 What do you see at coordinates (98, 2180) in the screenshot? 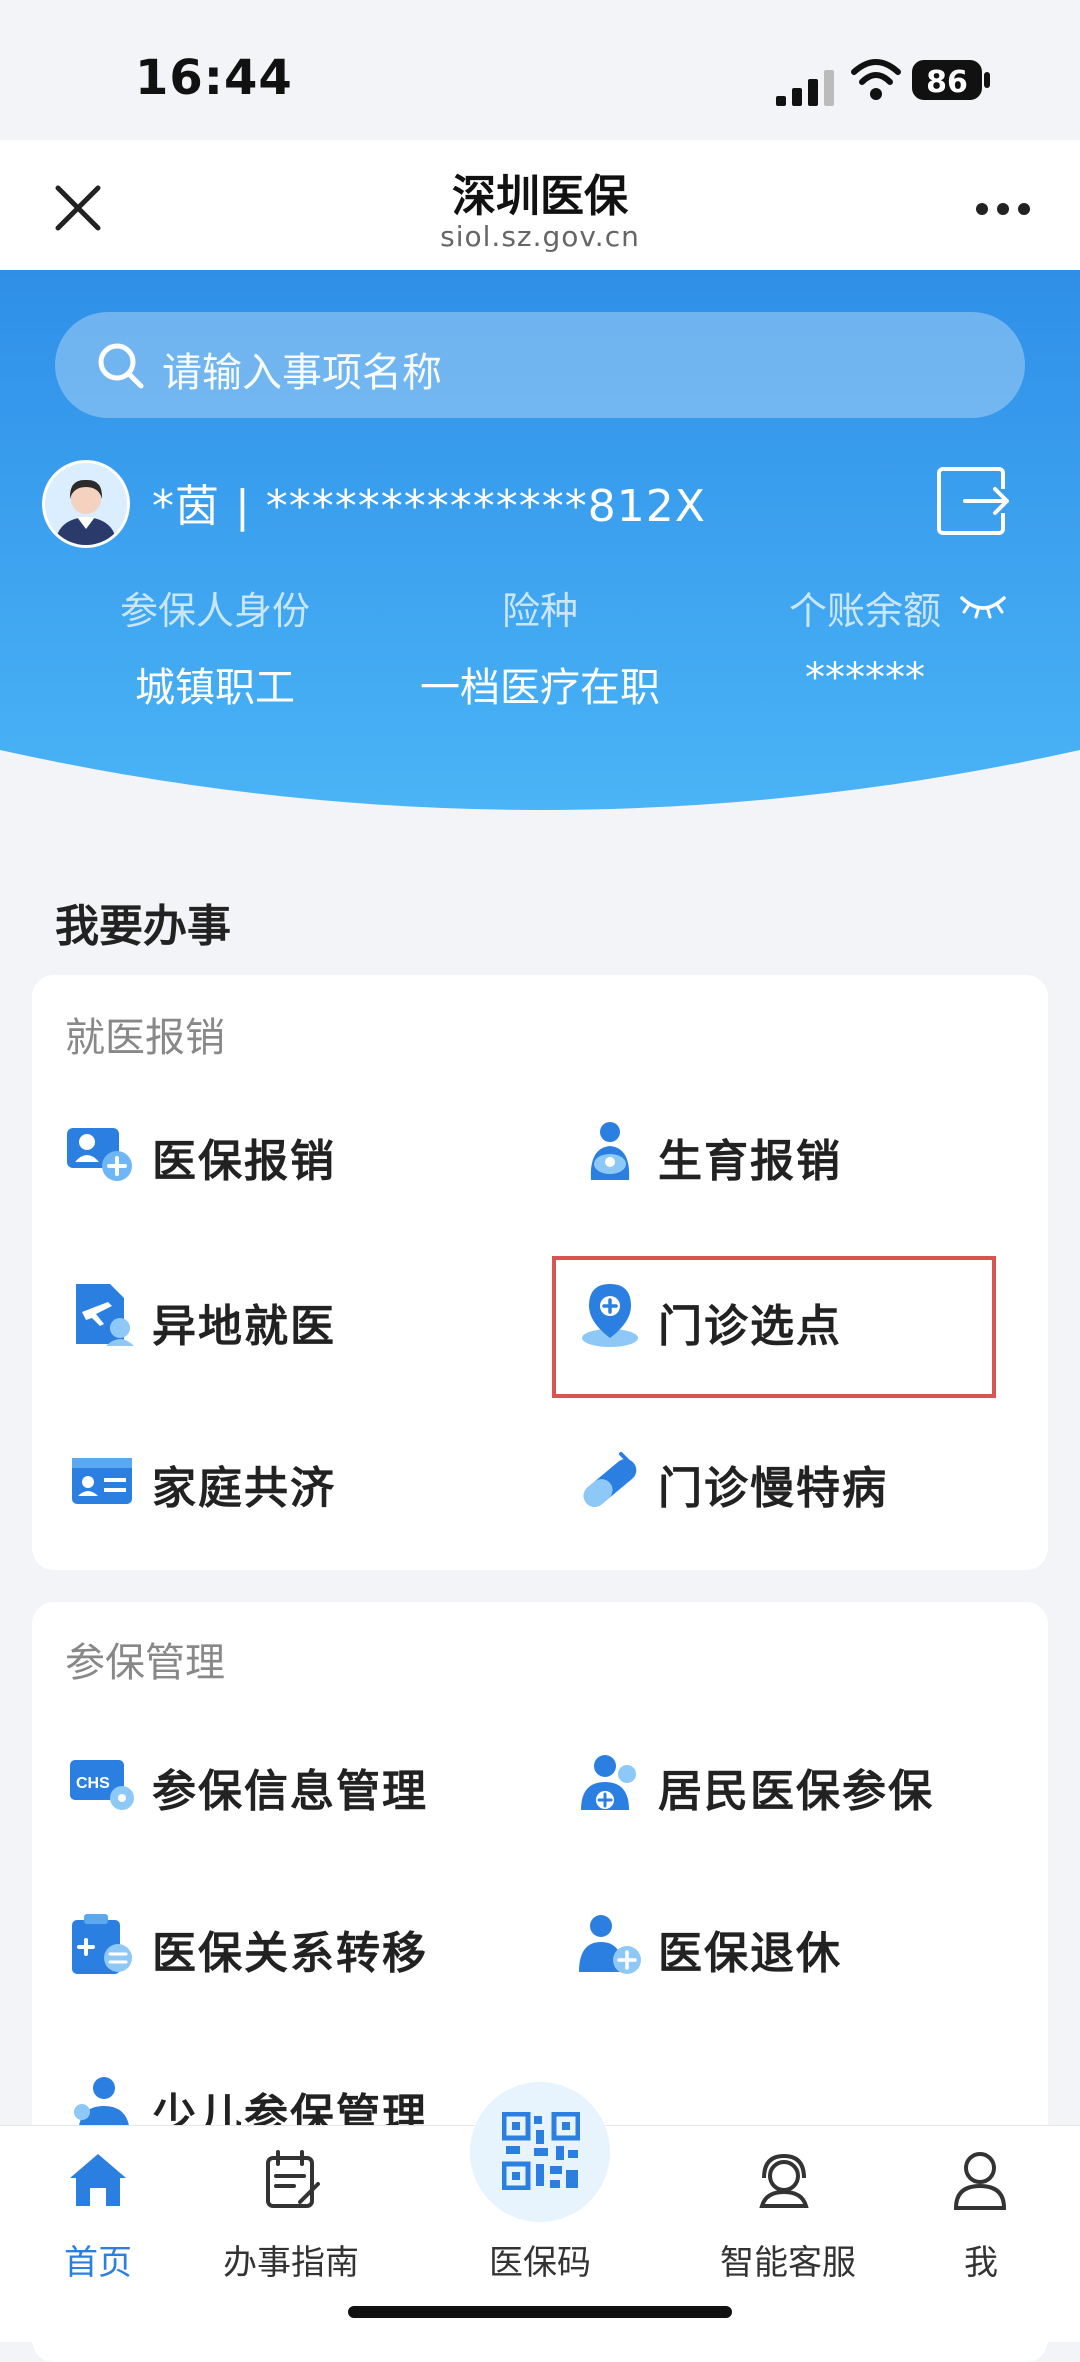
I see `home-icon` at bounding box center [98, 2180].